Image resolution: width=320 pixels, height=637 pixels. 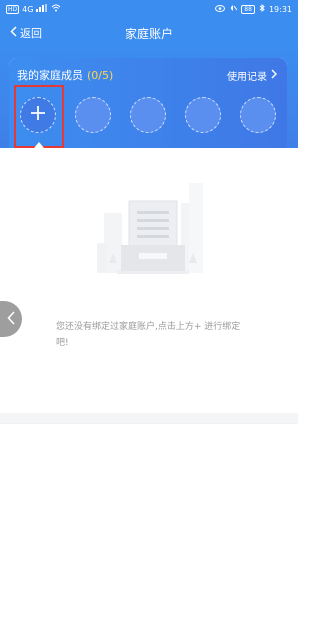 I want to click on card-header: 我的家庭成员 (0/5) 使用记录, so click(x=148, y=103).